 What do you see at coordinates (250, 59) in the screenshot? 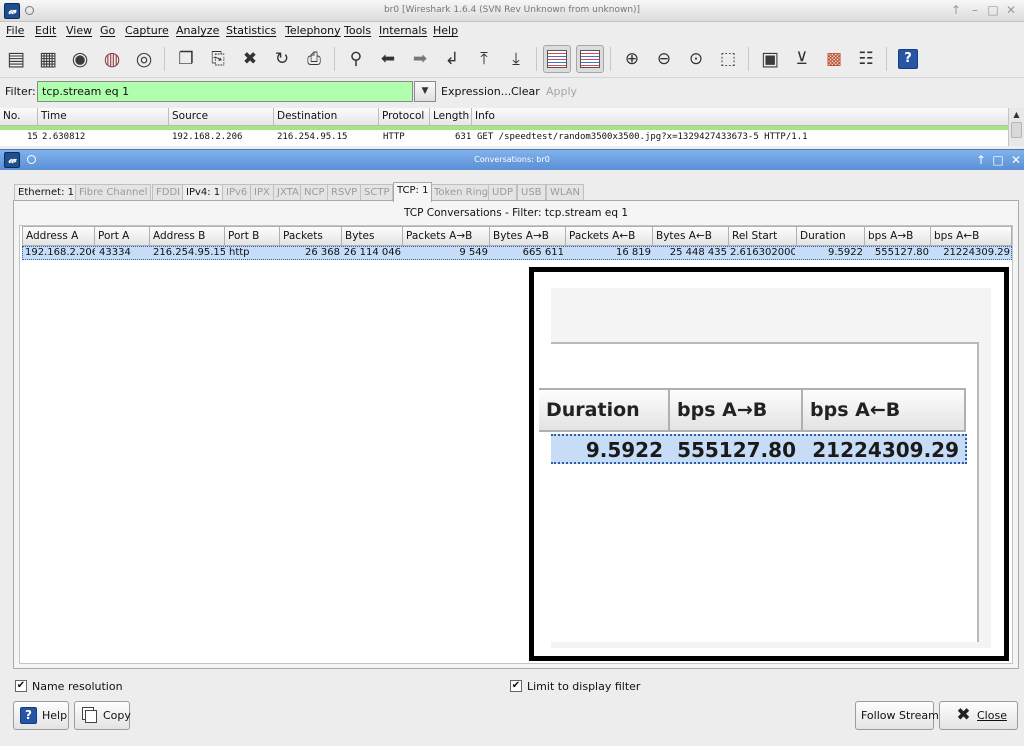
I see `close-file-icon: ✖` at bounding box center [250, 59].